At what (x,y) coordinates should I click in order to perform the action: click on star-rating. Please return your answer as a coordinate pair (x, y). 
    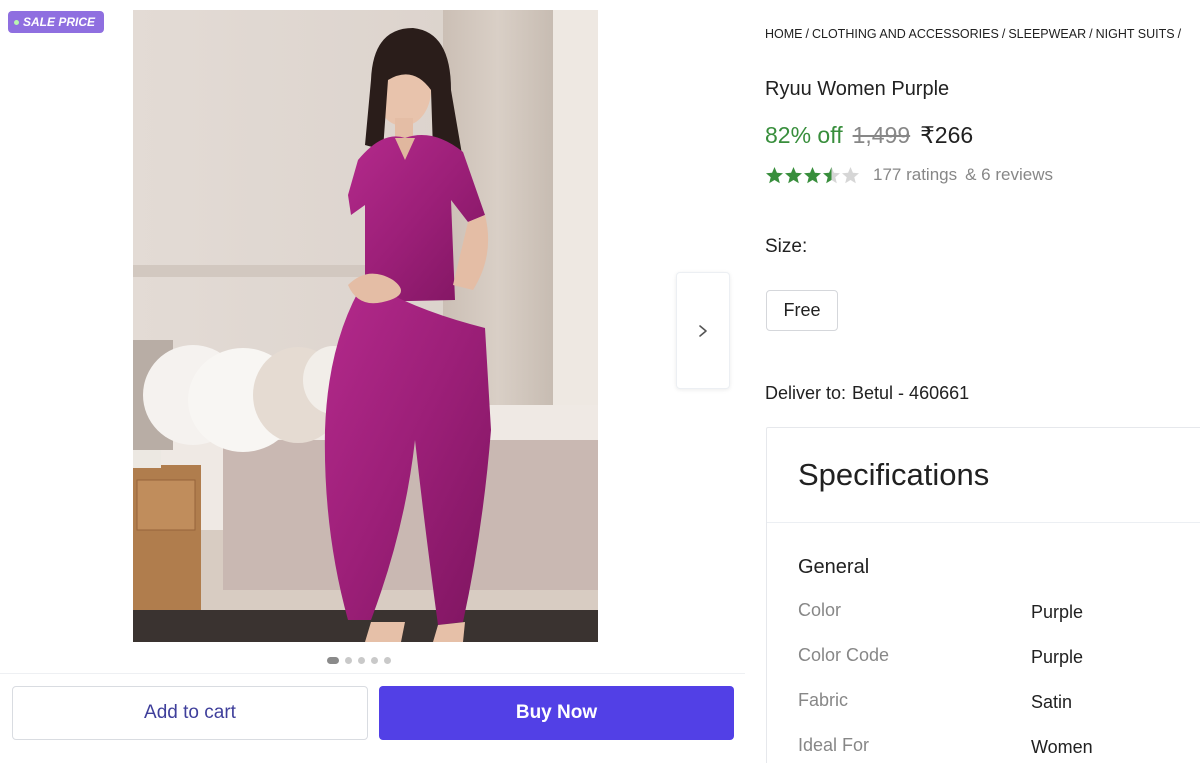
    Looking at the image, I should click on (814, 175).